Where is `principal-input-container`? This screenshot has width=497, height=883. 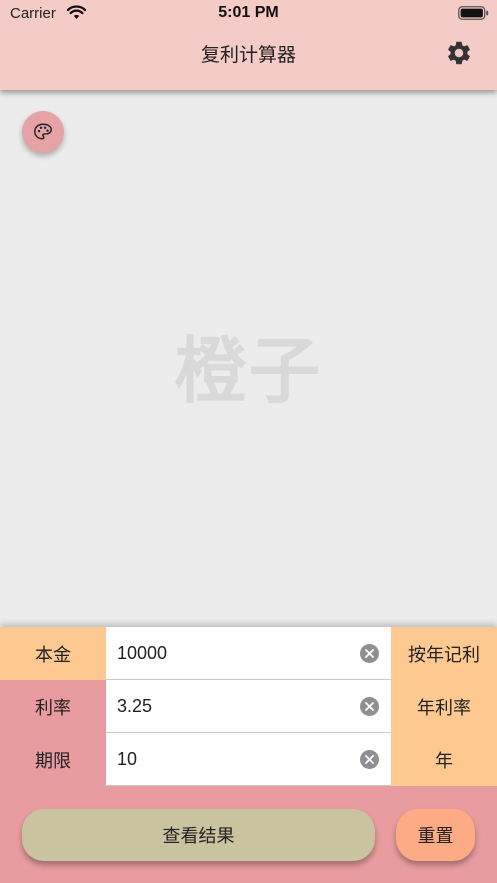 principal-input-container is located at coordinates (248, 653).